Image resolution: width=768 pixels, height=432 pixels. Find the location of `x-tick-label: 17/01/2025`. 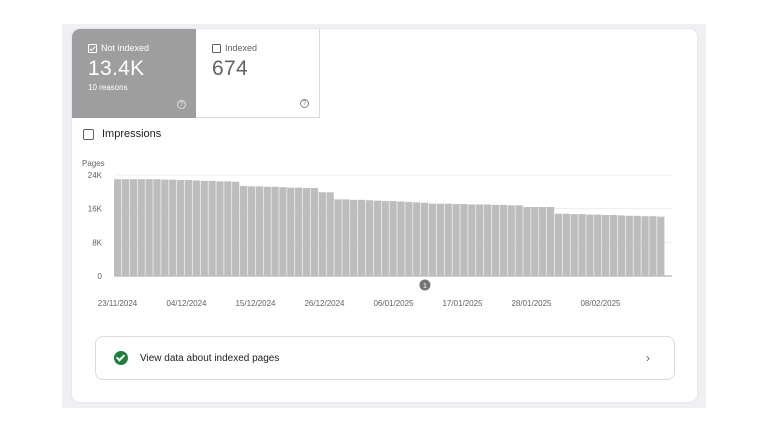

x-tick-label: 17/01/2025 is located at coordinates (462, 303).